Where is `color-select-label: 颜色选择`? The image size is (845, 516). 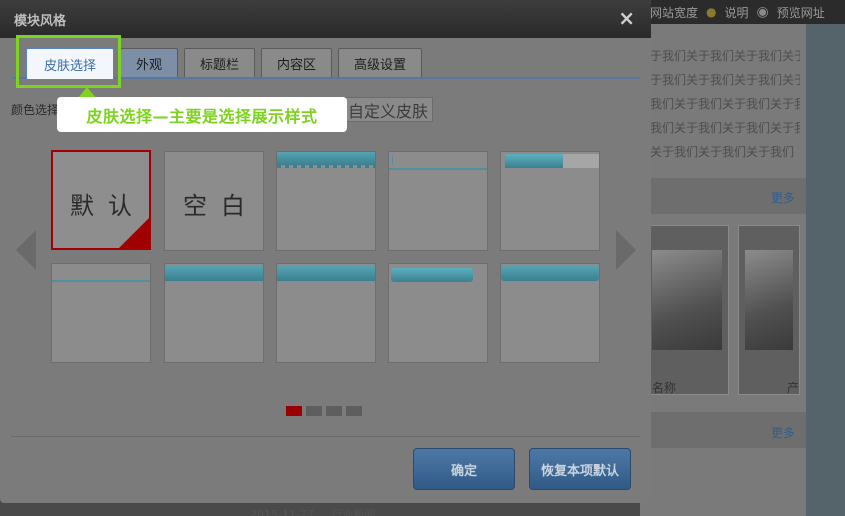
color-select-label: 颜色选择 is located at coordinates (35, 110).